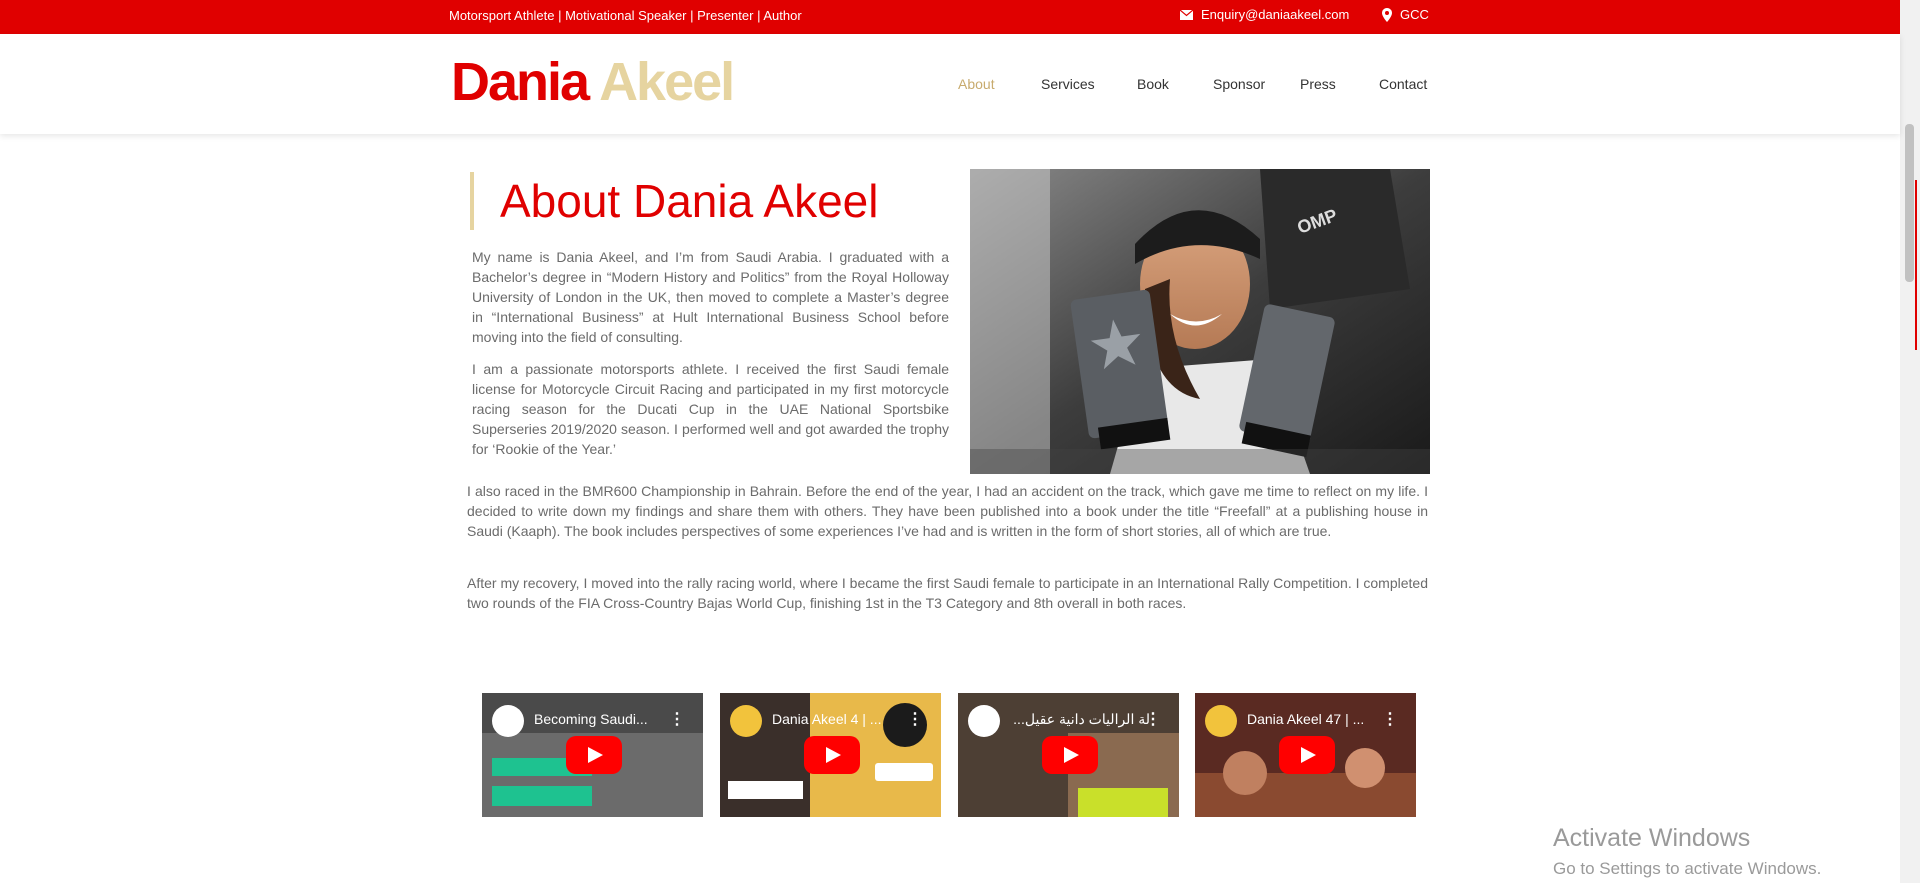 The height and width of the screenshot is (883, 1920). I want to click on watermark-subtitle: Go to Settings to activate Windows., so click(1687, 868).